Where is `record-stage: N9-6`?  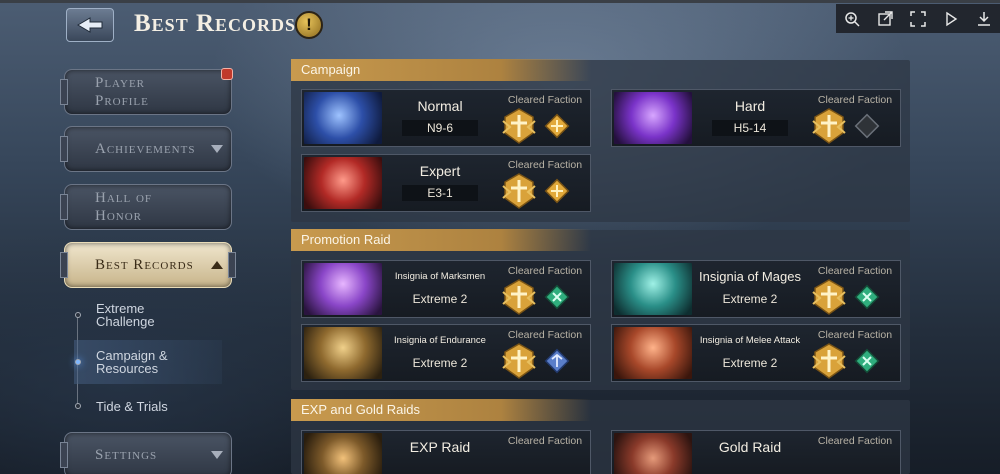
record-stage: N9-6 is located at coordinates (440, 128).